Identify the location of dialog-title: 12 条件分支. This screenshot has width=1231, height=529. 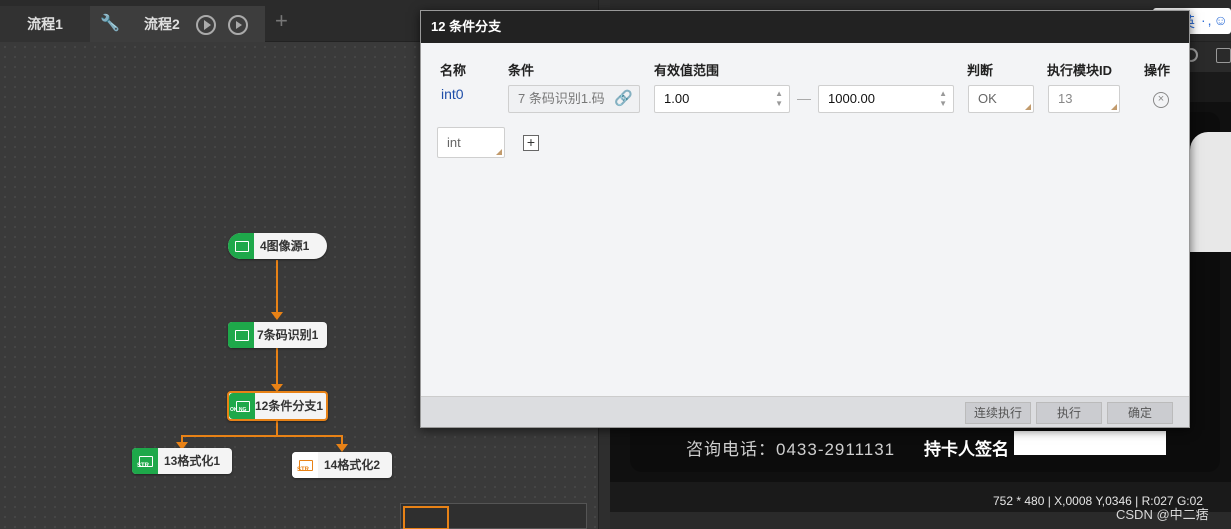
(805, 27).